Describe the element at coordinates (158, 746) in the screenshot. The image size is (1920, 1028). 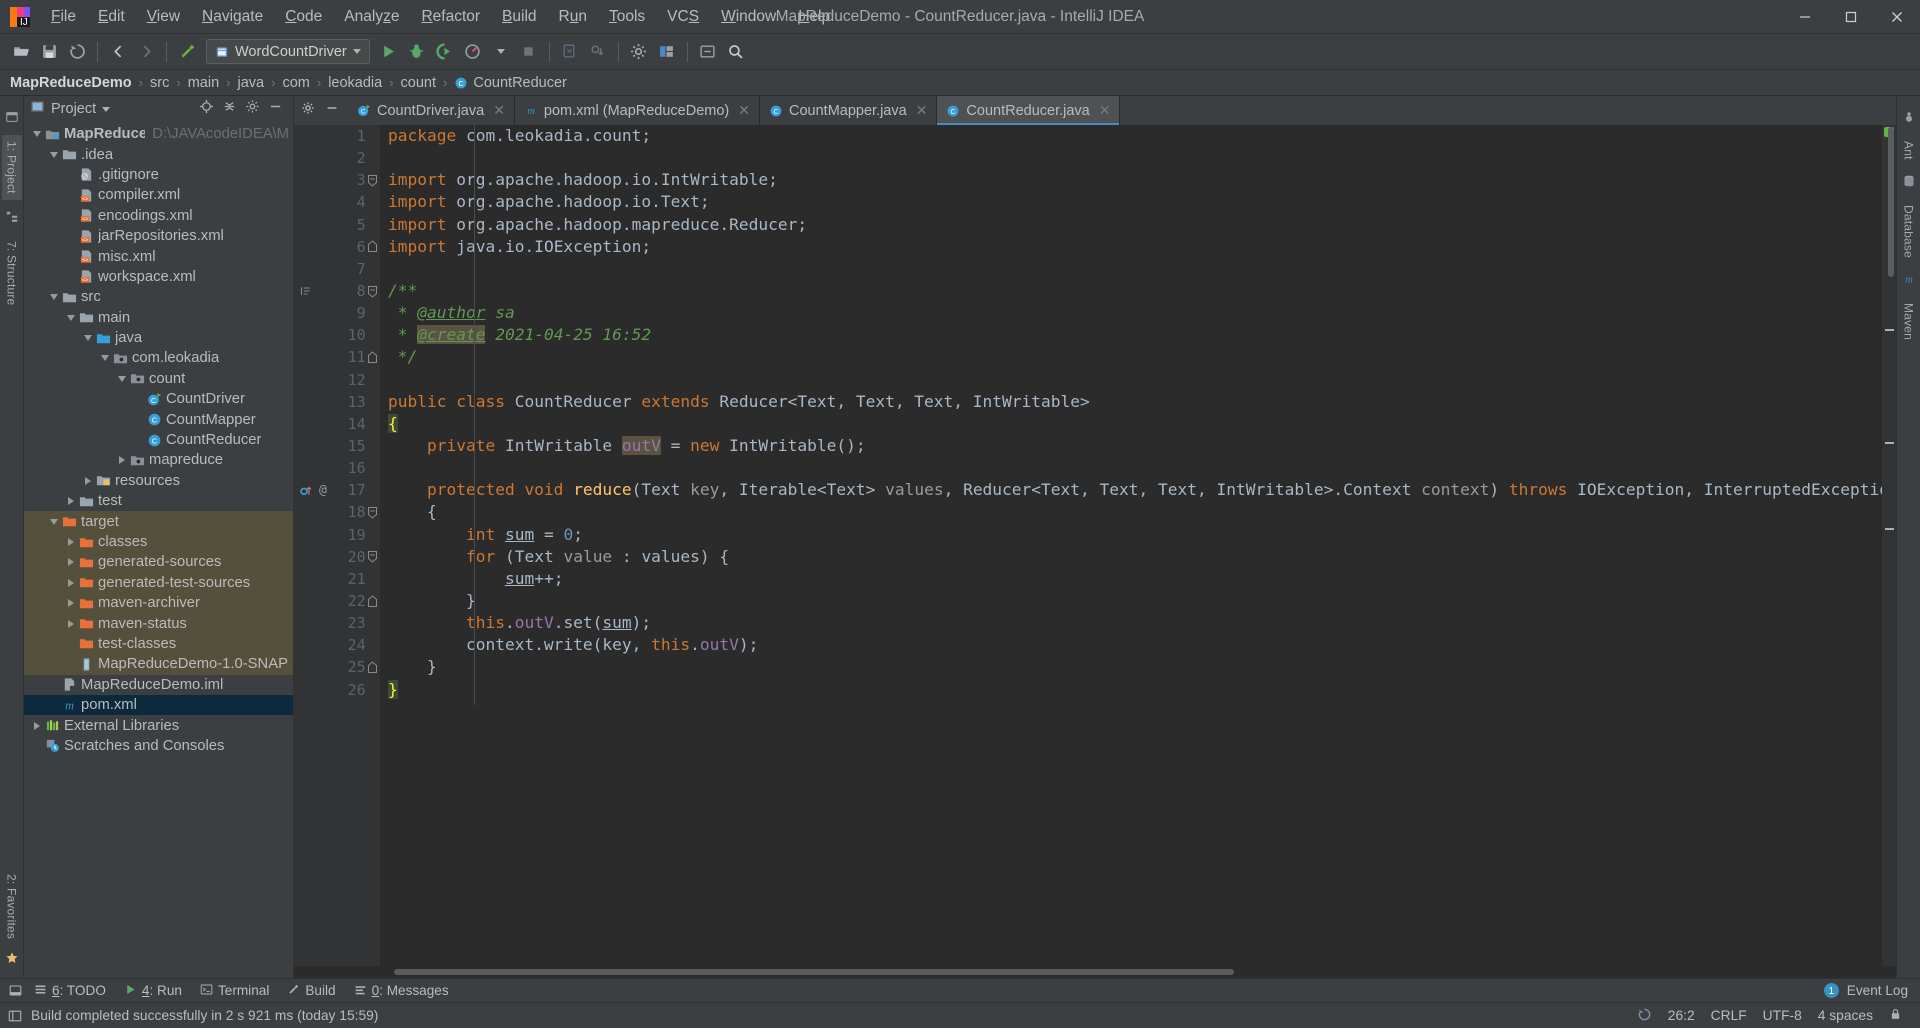
I see `tree-node-scratches-and-consoles: Scratches and Consoles` at that location.